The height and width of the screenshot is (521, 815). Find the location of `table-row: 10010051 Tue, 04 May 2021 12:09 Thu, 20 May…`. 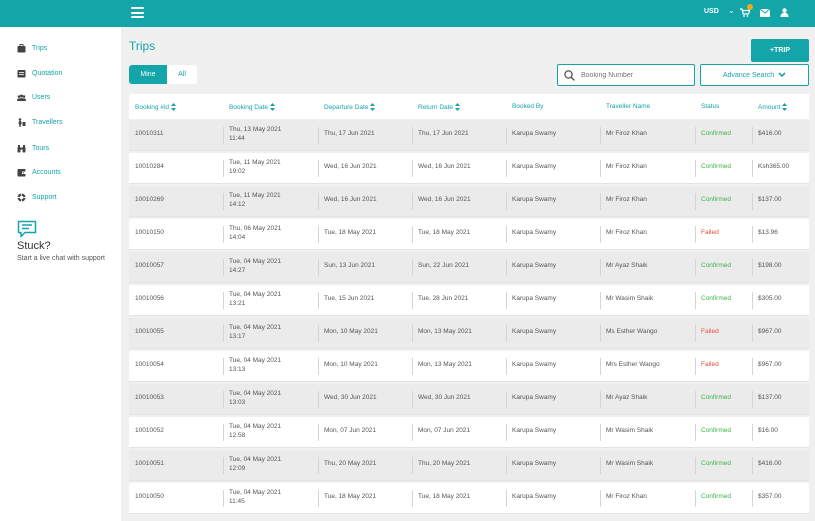

table-row: 10010051 Tue, 04 May 2021 12:09 Thu, 20 May… is located at coordinates (469, 465).